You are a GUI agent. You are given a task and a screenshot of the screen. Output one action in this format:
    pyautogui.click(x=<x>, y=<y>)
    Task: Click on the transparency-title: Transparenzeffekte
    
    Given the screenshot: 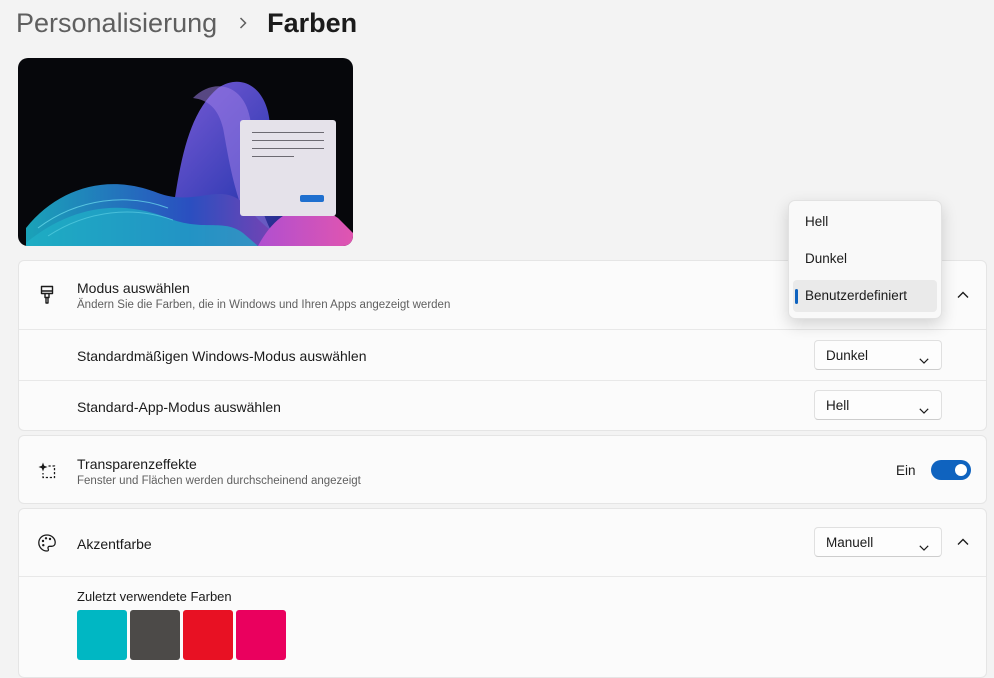 What is the action you would take?
    pyautogui.click(x=137, y=464)
    